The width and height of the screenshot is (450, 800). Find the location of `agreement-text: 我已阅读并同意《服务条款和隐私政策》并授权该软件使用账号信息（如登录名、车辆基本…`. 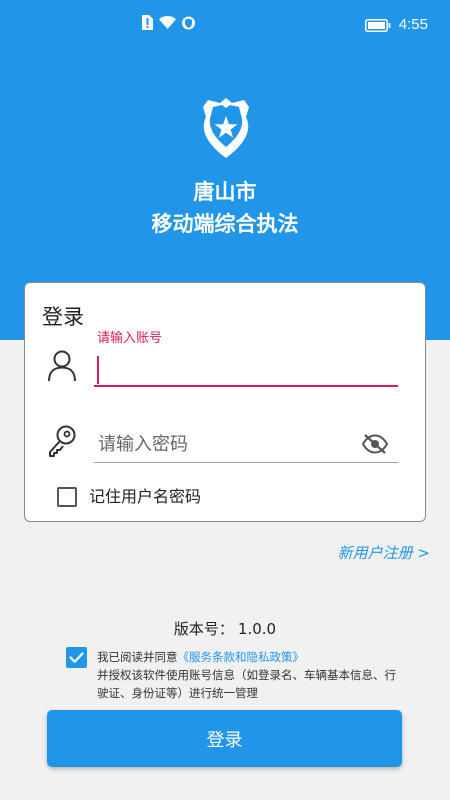

agreement-text: 我已阅读并同意《服务条款和隐私政策》并授权该软件使用账号信息（如登录名、车辆基本… is located at coordinates (247, 675).